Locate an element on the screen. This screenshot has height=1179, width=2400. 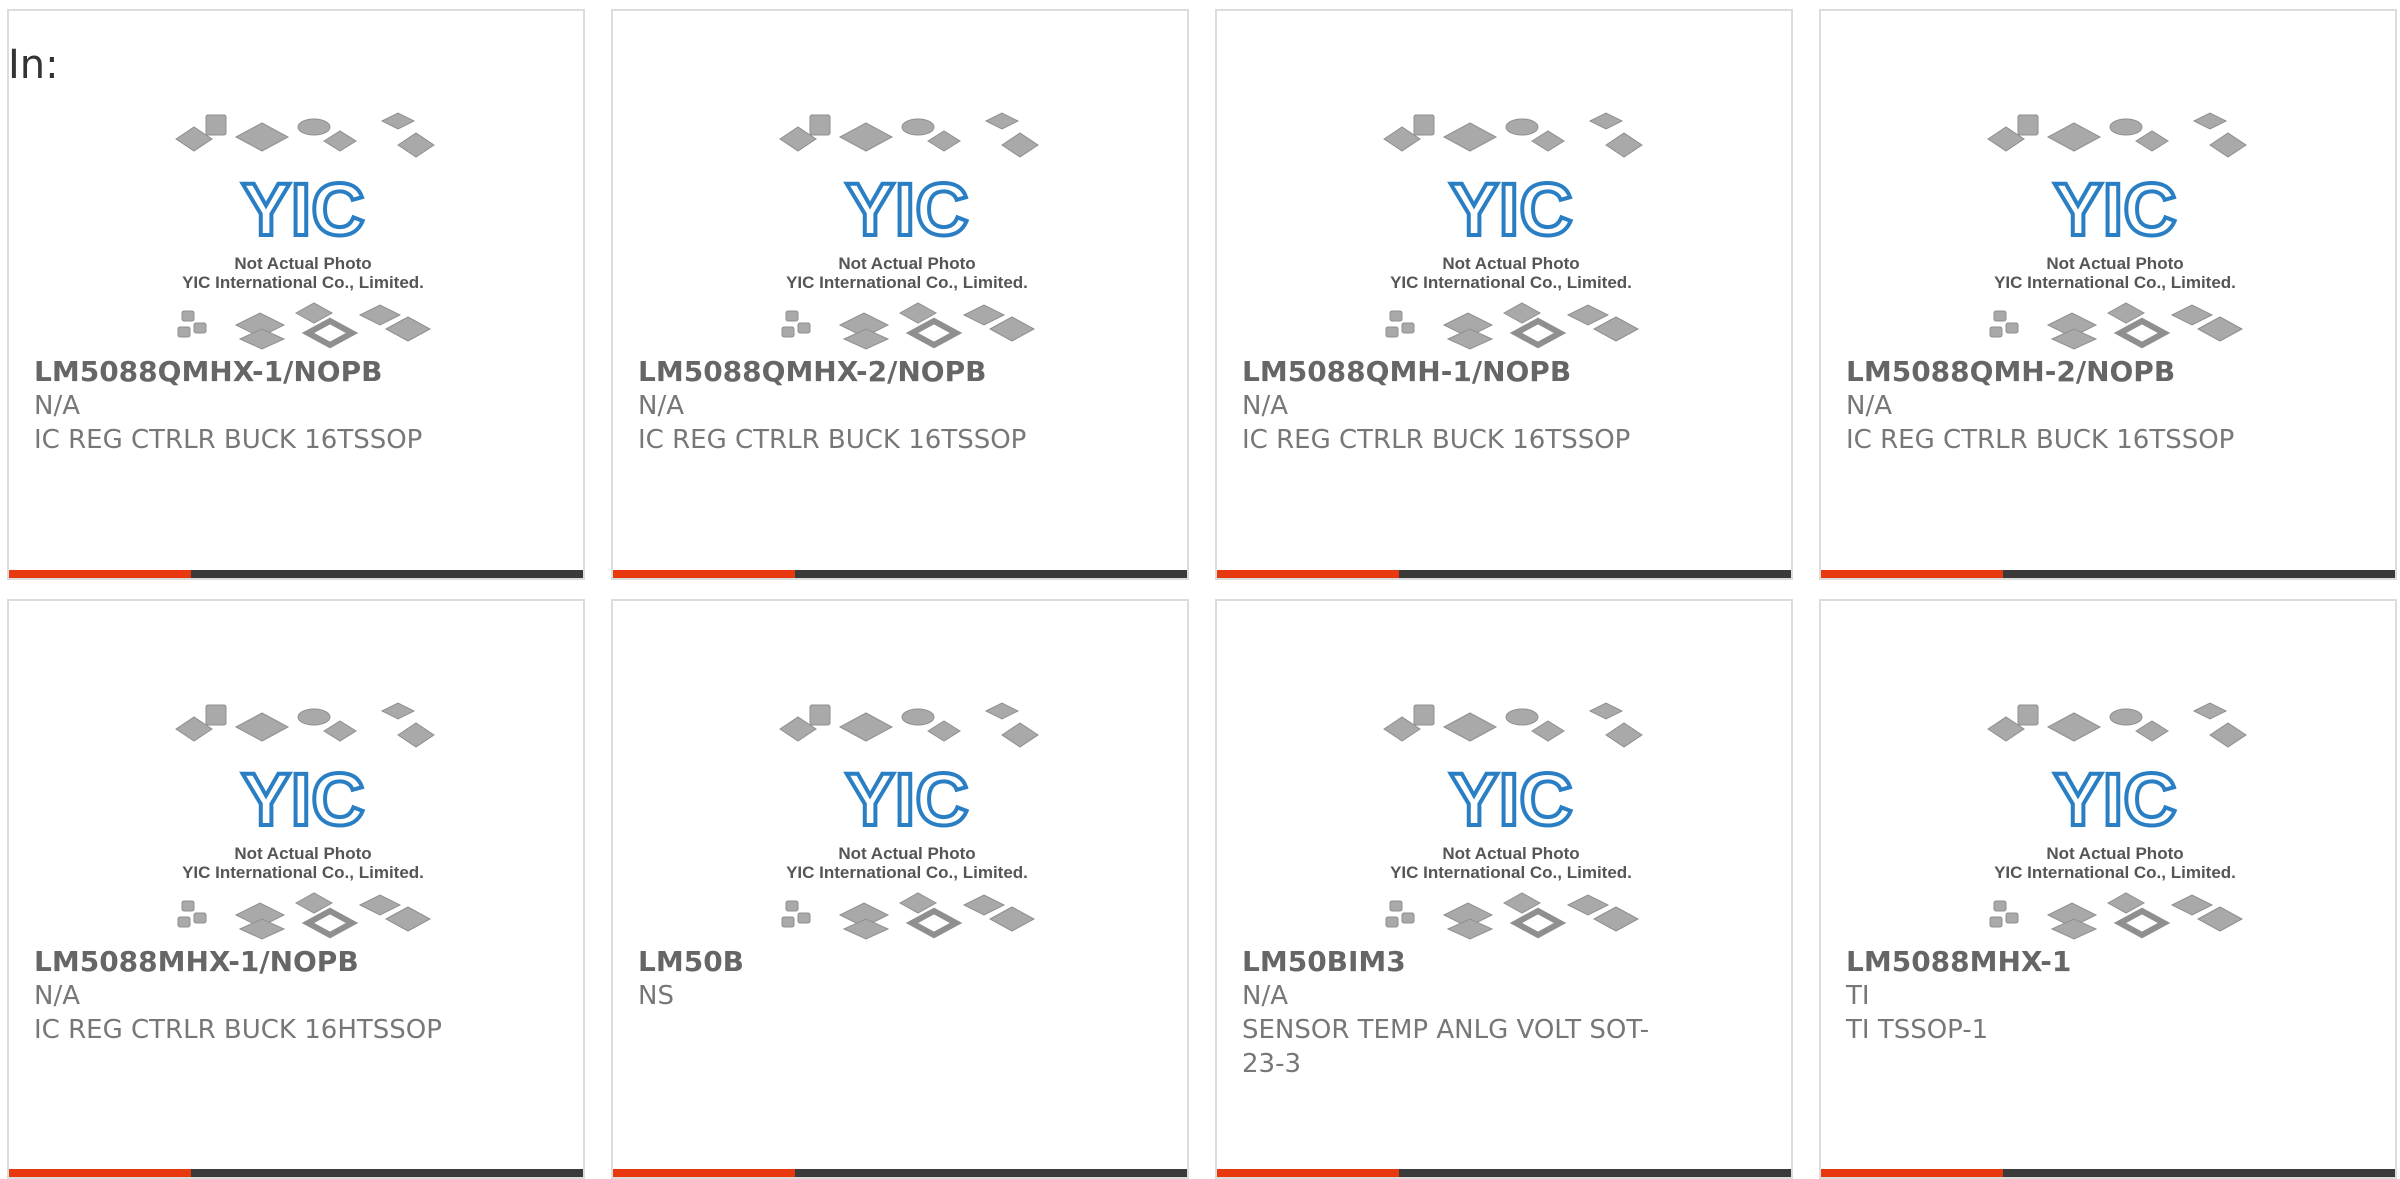
part-number-link: LM5088QMH-1/NOPB is located at coordinates (1406, 372).